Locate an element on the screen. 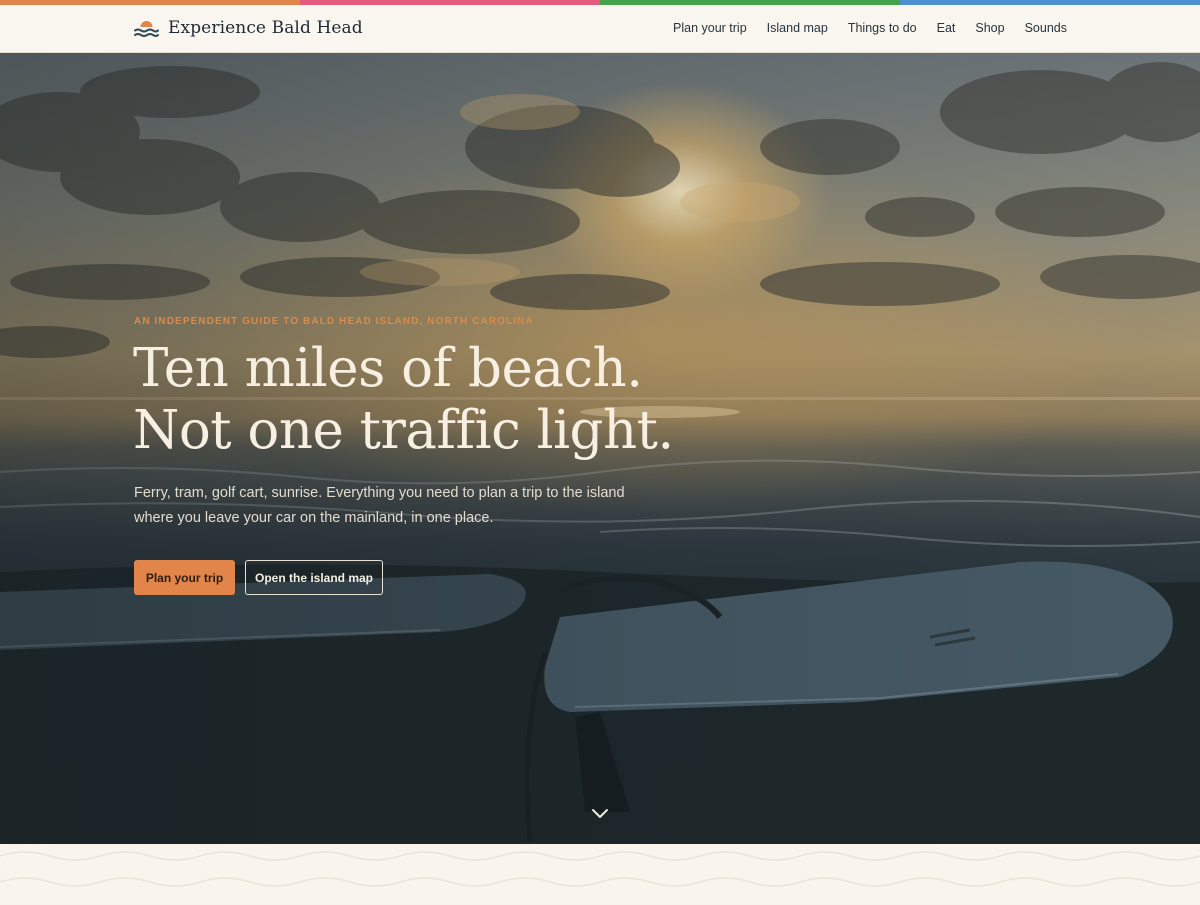 The image size is (1200, 905). hero-headline-line-1: Ten miles of beach. is located at coordinates (388, 368).